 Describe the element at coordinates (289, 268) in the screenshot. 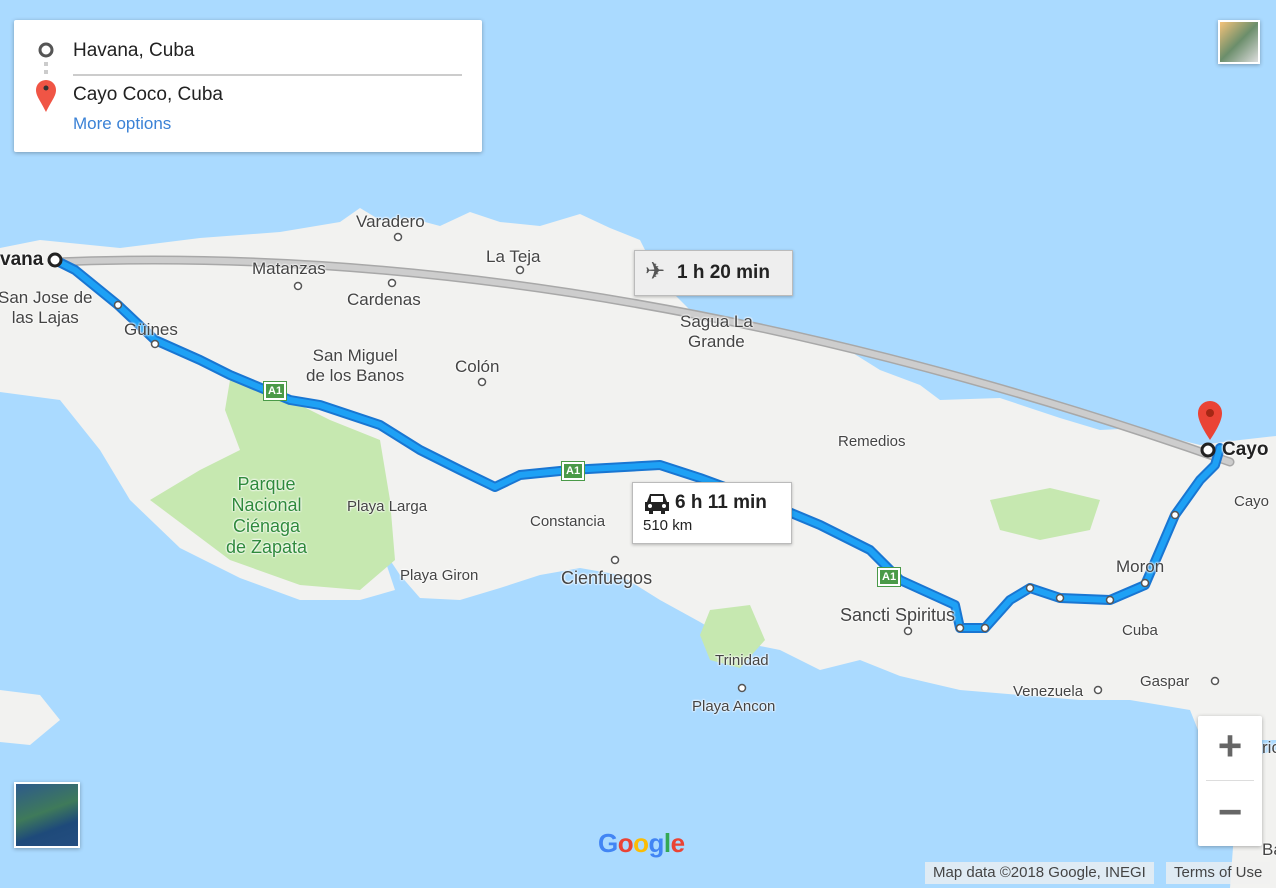

I see `map-label: Matanzas` at that location.